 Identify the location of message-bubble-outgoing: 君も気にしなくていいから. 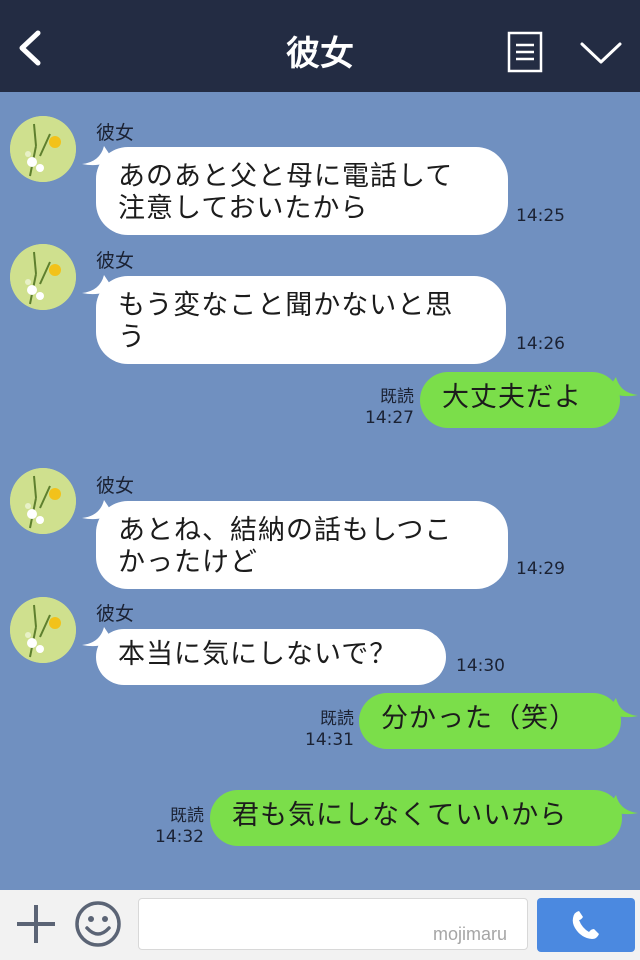
(416, 818).